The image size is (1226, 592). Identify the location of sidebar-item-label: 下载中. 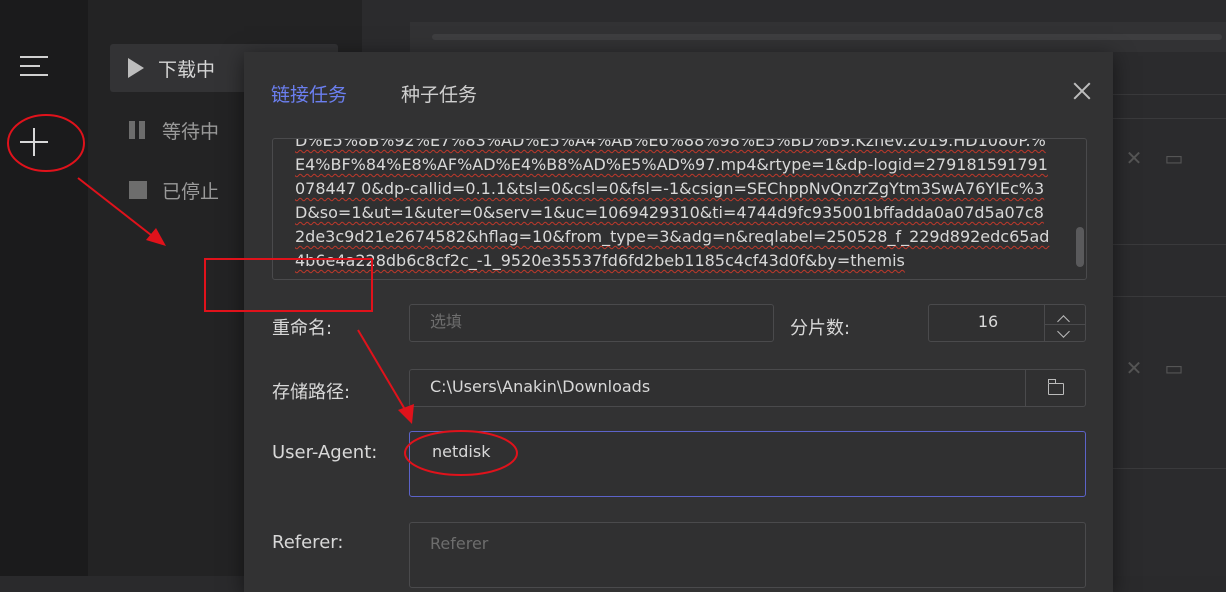
(187, 69).